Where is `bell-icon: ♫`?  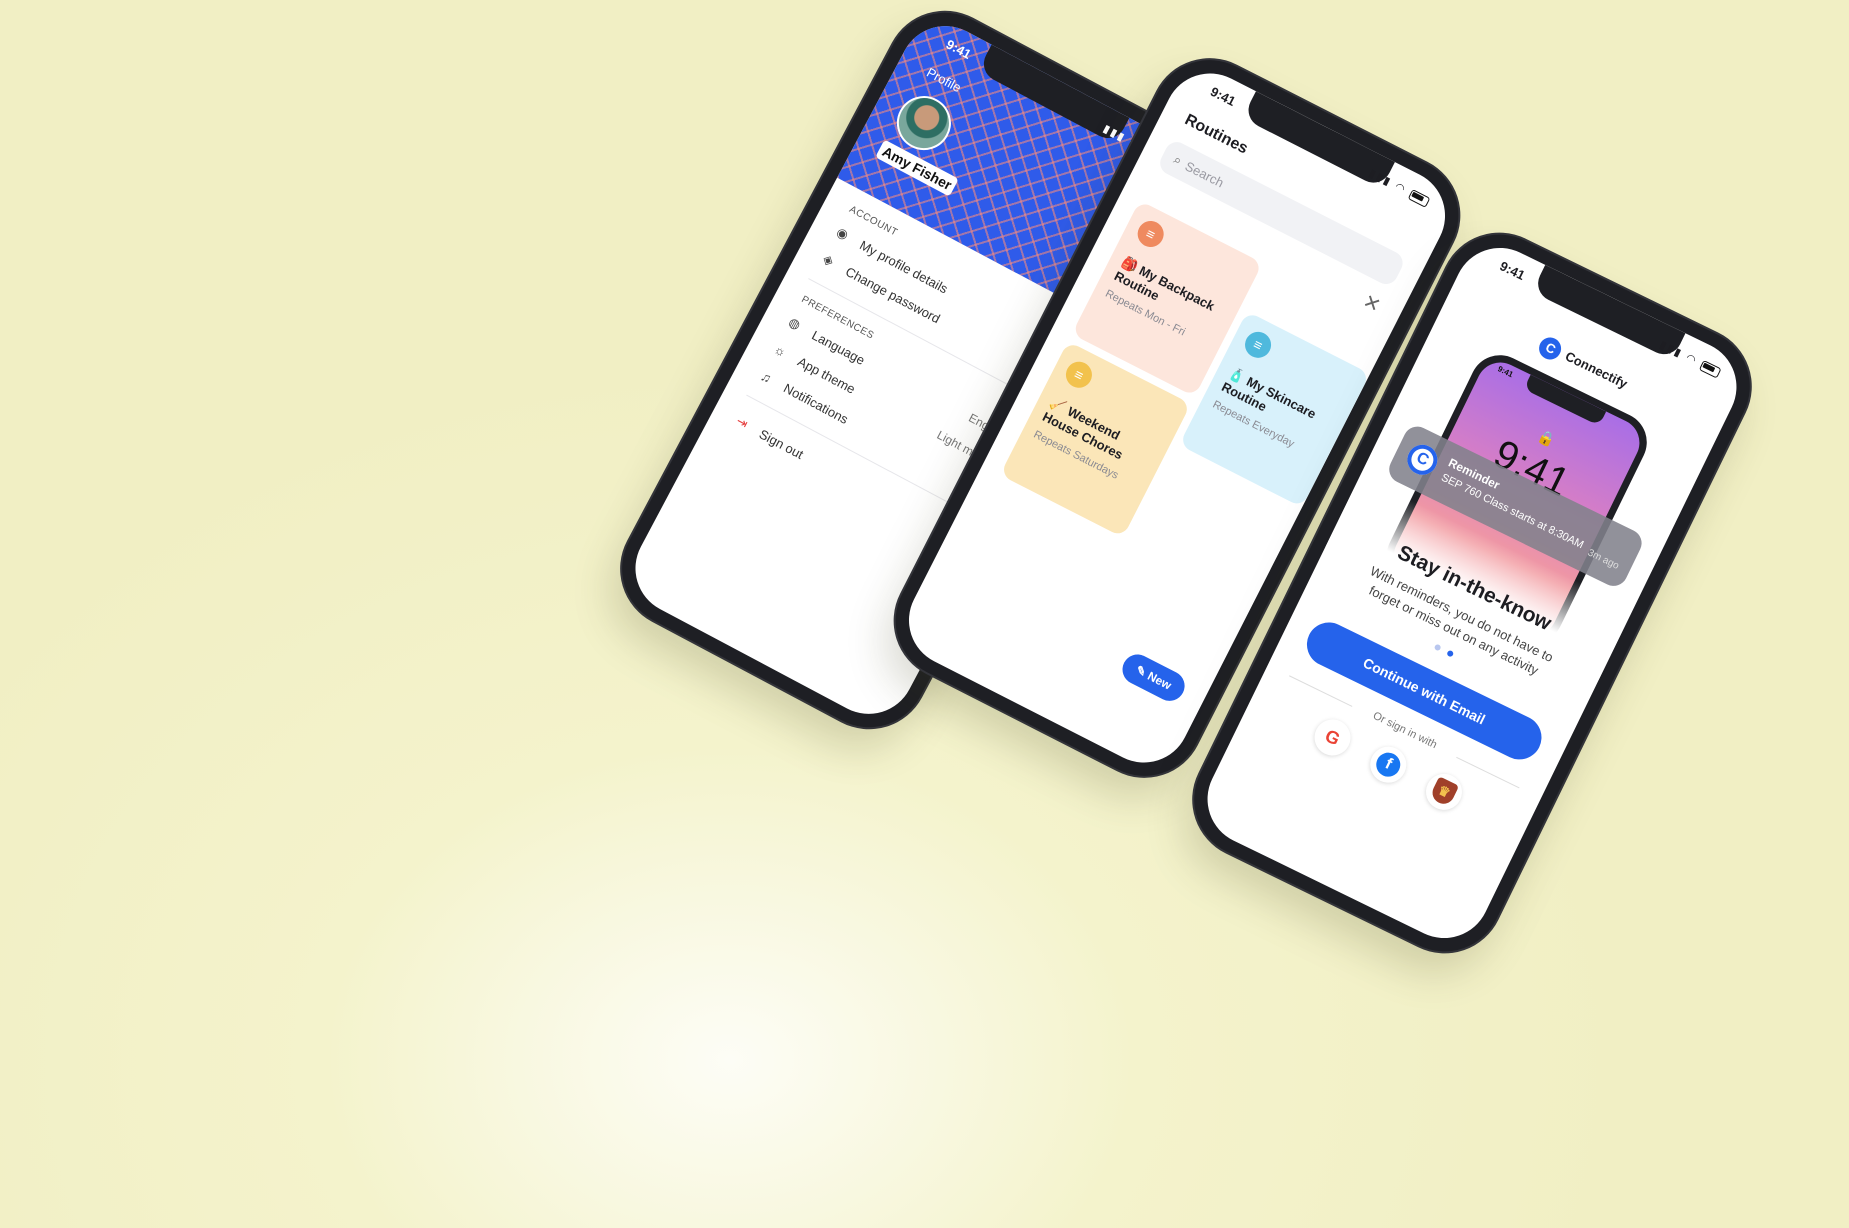 bell-icon: ♫ is located at coordinates (766, 376).